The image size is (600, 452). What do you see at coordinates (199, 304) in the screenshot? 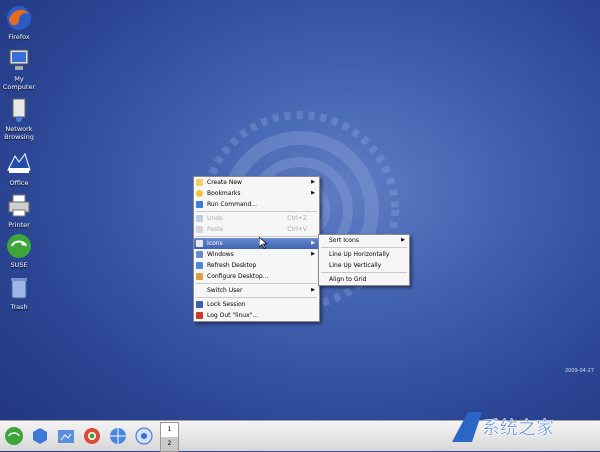
I see `lock-icon` at bounding box center [199, 304].